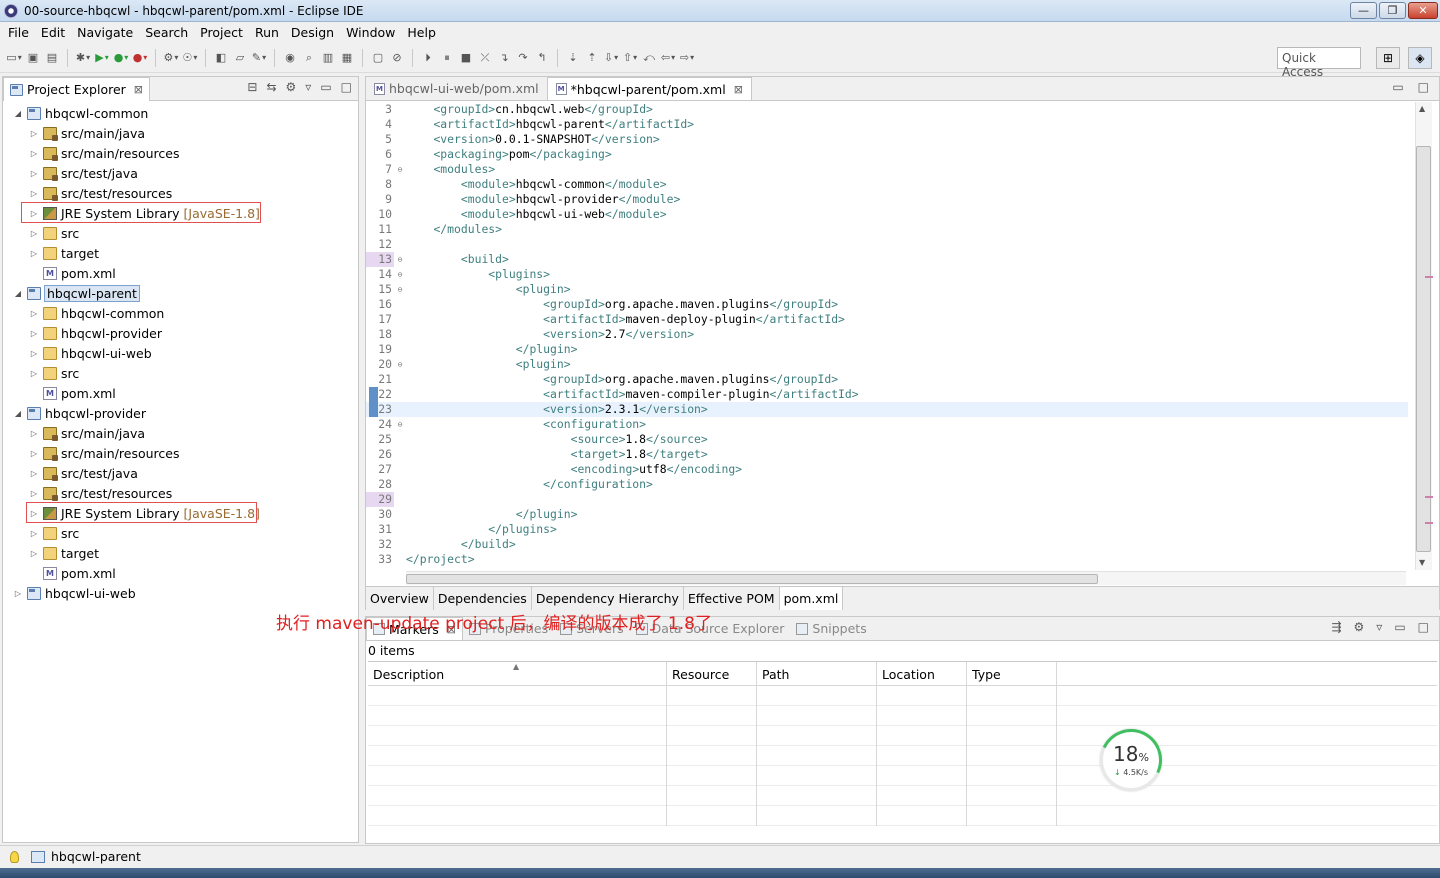 The image size is (1440, 878). What do you see at coordinates (421, 32) in the screenshot?
I see `menu-help: Help` at bounding box center [421, 32].